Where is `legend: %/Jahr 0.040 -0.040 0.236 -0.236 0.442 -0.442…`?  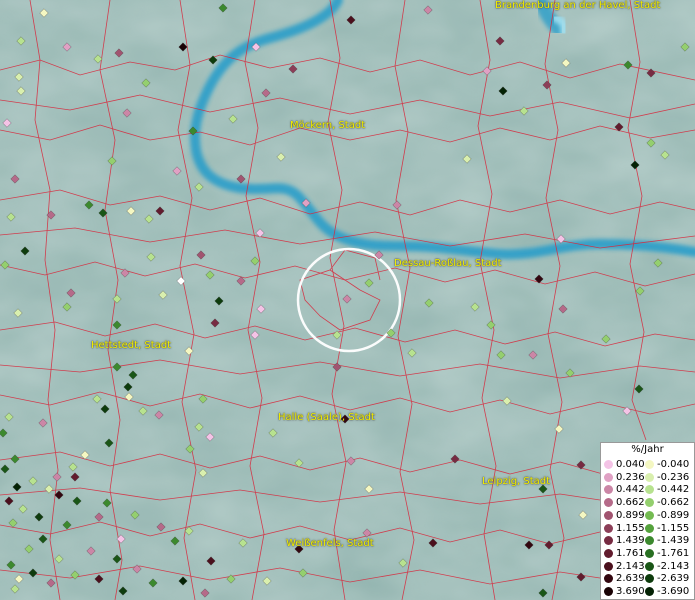
legend: %/Jahr 0.040 -0.040 0.236 -0.236 0.442 -0.442… is located at coordinates (647, 521).